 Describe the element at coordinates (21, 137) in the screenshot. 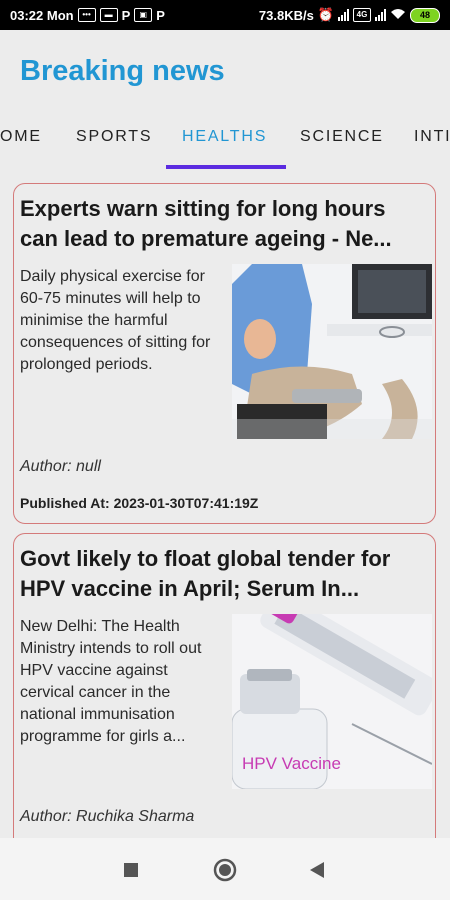

I see `tab-home: OME` at that location.